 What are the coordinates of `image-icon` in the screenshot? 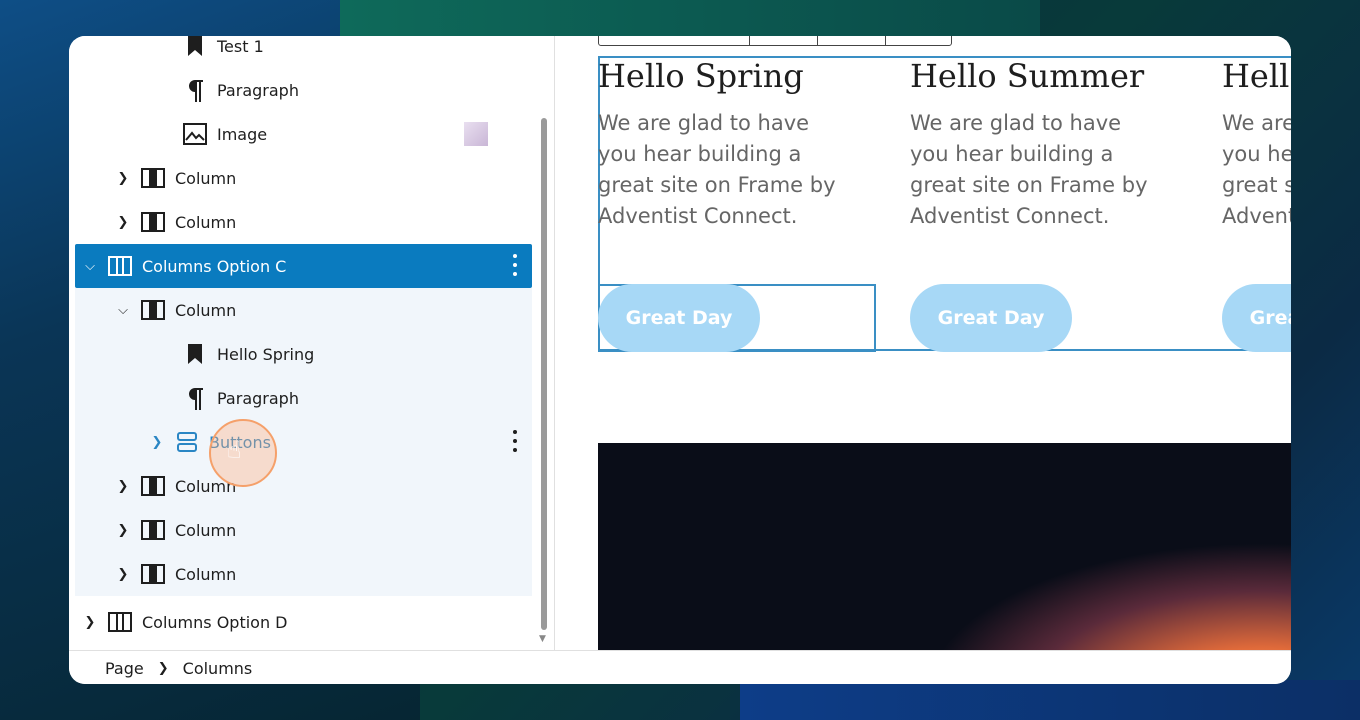 It's located at (195, 134).